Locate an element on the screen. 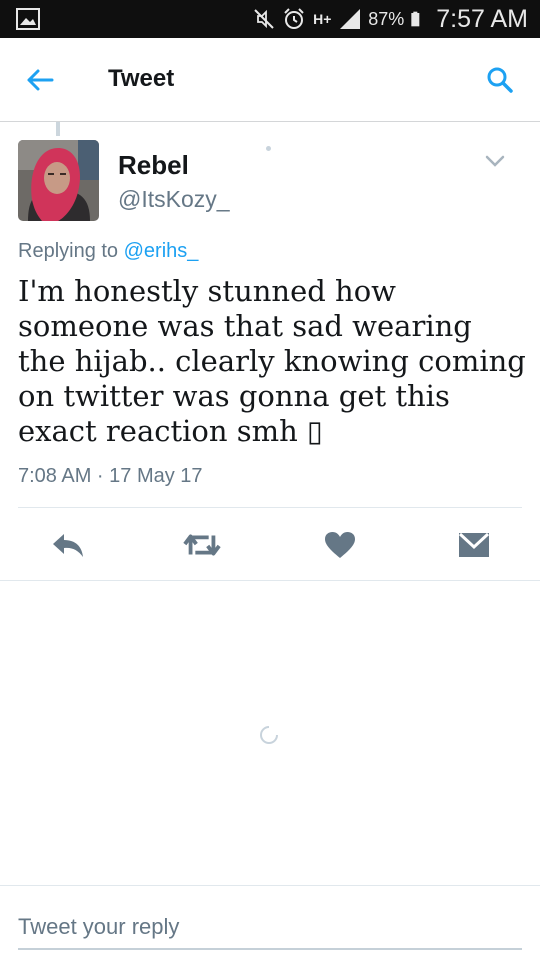  battery-percent: 87% is located at coordinates (386, 18).